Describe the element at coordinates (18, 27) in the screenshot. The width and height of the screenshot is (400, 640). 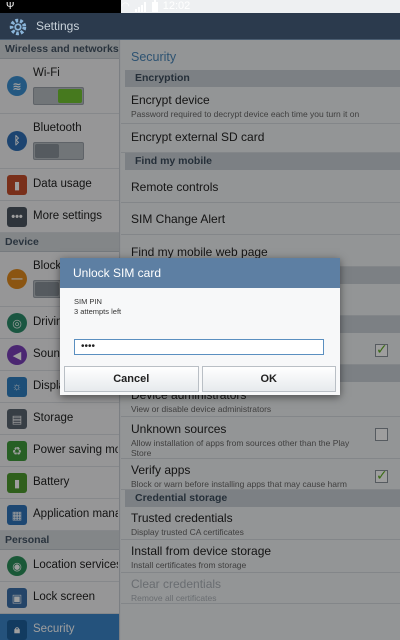
I see `settings-gear-icon` at that location.